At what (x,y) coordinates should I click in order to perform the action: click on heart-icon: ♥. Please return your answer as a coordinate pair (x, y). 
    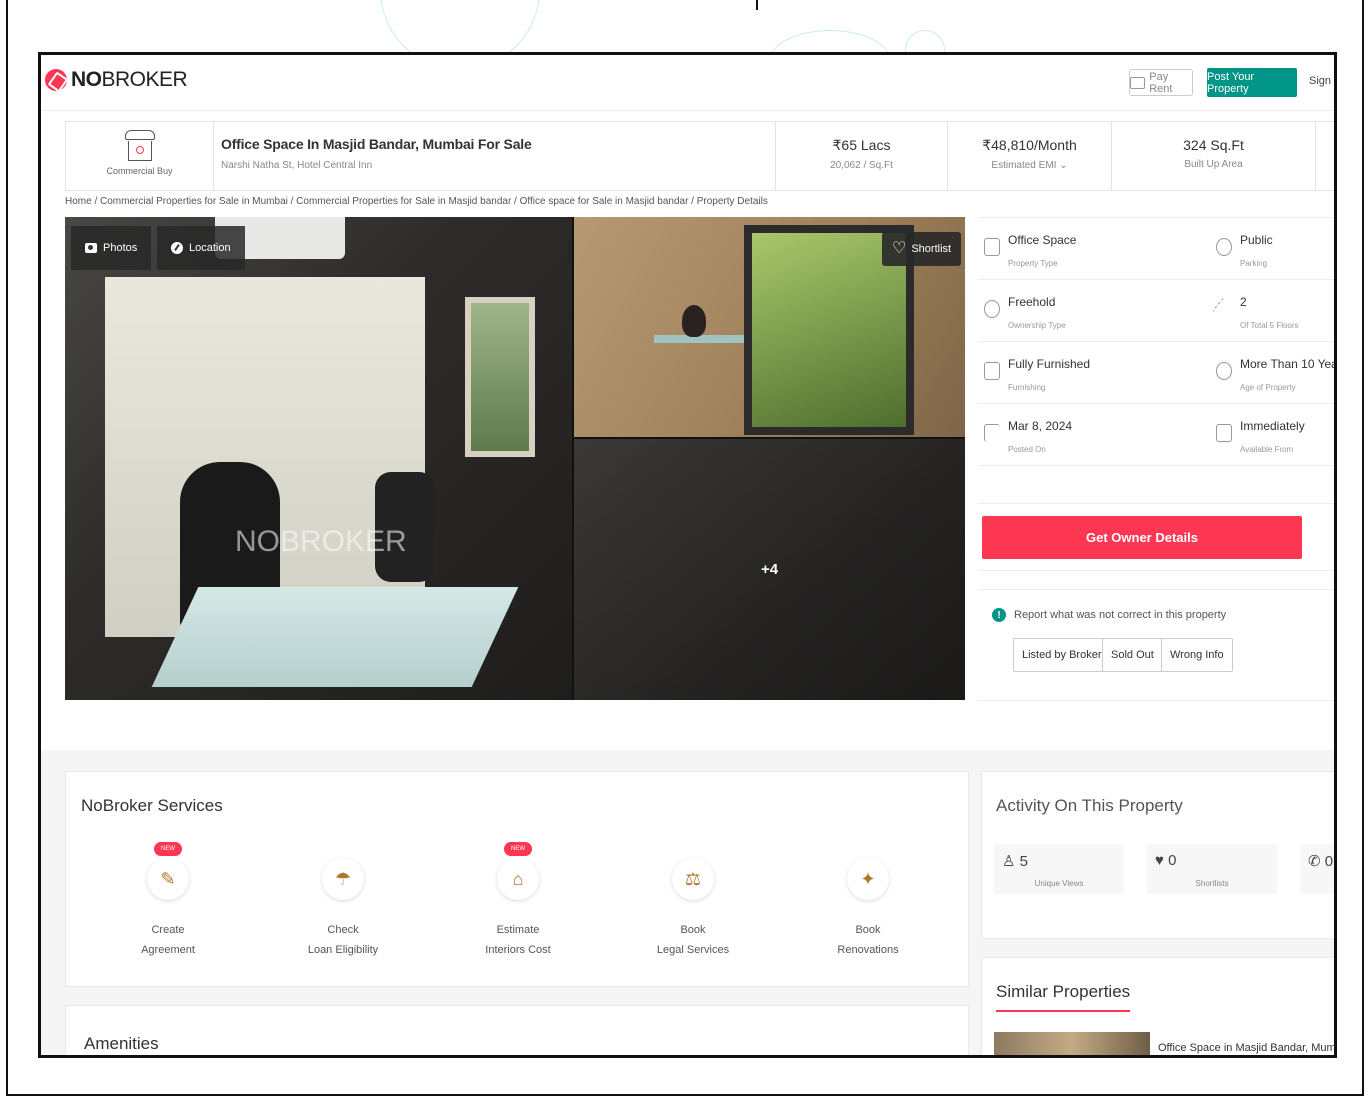
    Looking at the image, I should click on (1162, 860).